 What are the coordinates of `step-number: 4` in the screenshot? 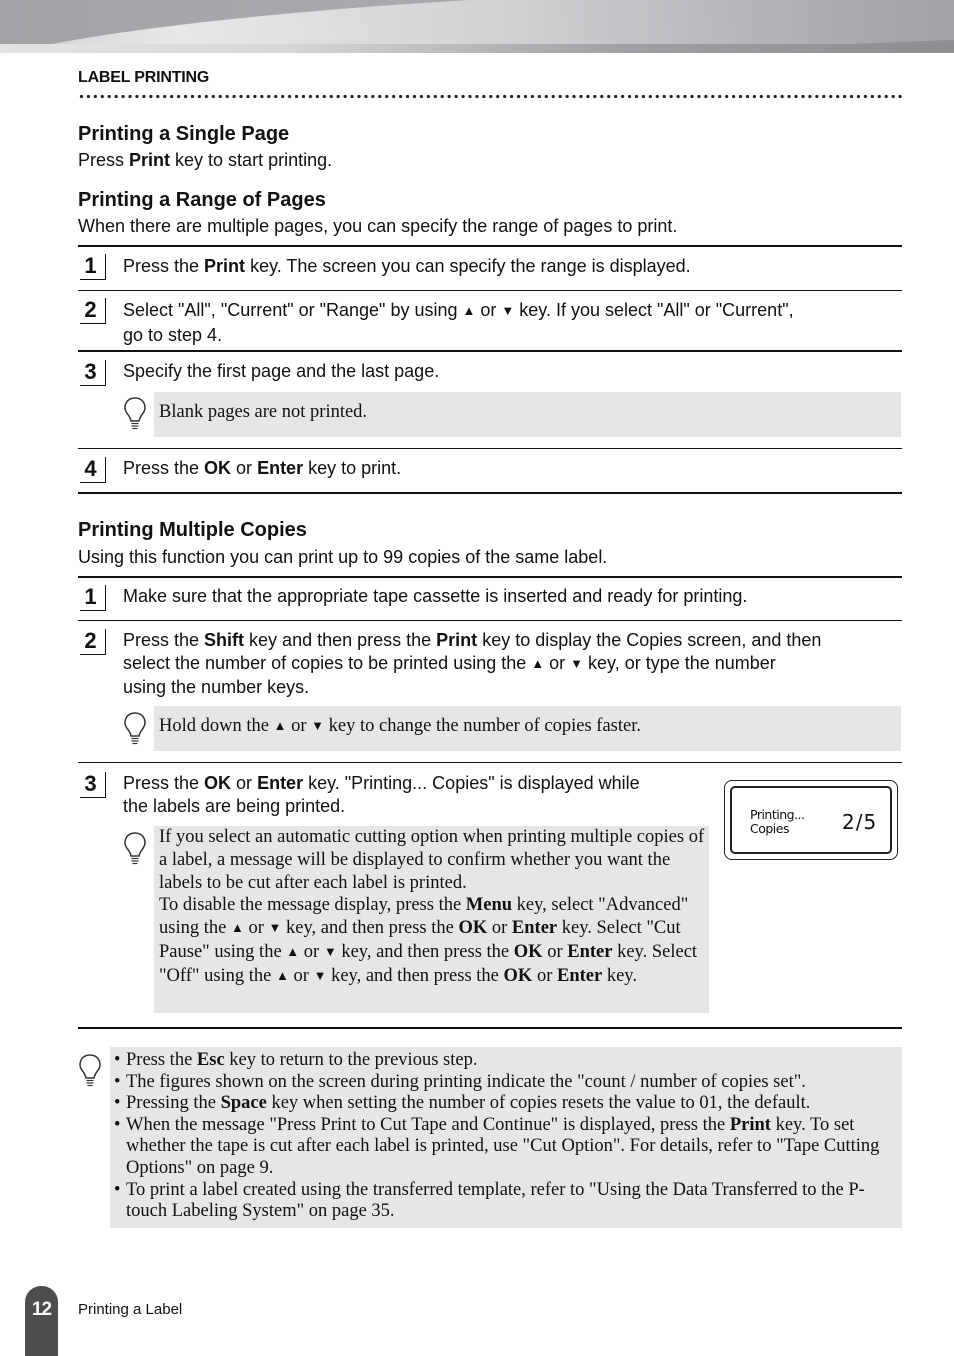 It's located at (93, 470).